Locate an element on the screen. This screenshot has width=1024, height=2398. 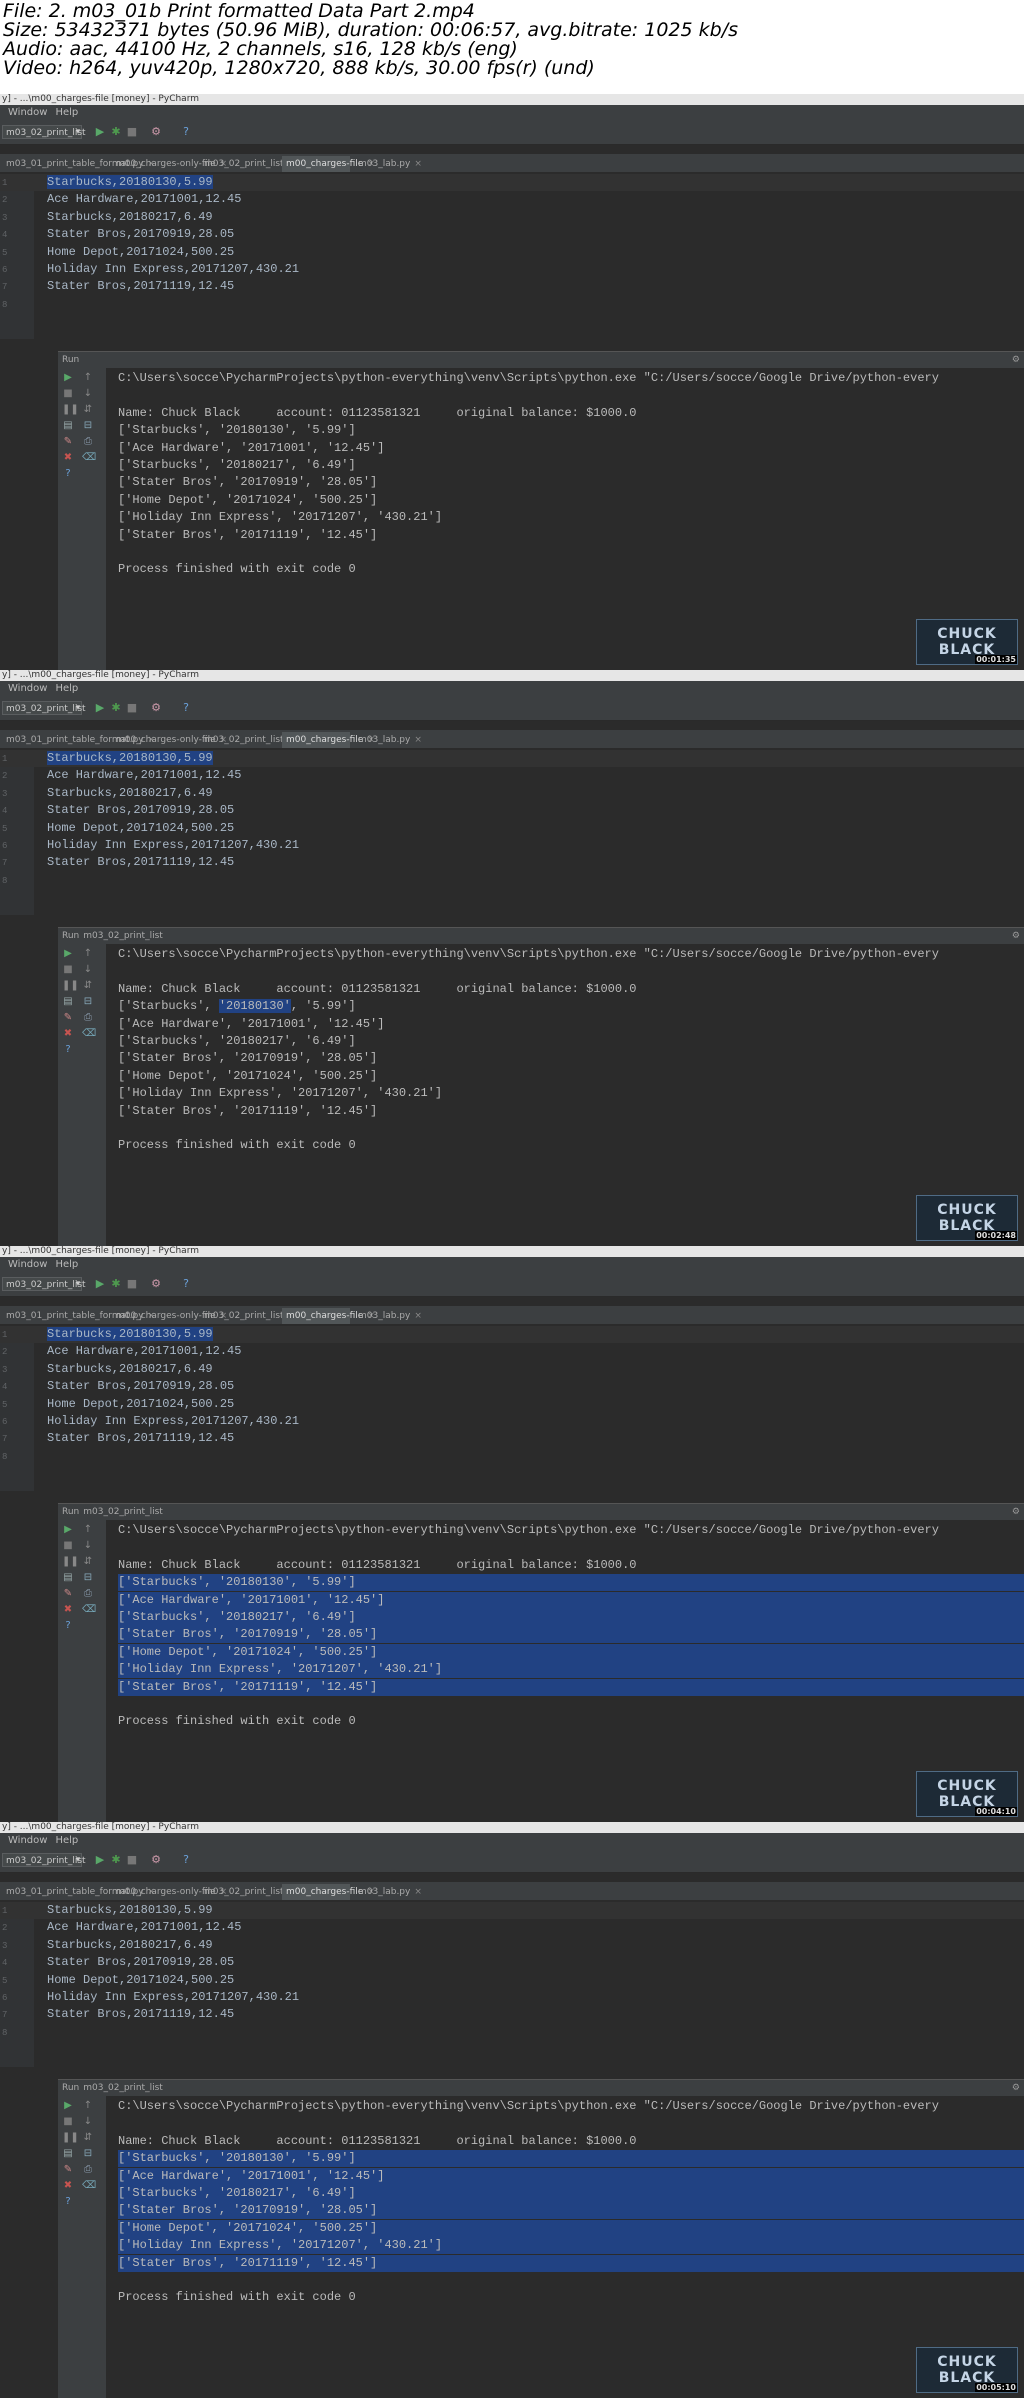
code-line: 1 Starbucks,20180130,5.99 is located at coordinates (512, 1334).